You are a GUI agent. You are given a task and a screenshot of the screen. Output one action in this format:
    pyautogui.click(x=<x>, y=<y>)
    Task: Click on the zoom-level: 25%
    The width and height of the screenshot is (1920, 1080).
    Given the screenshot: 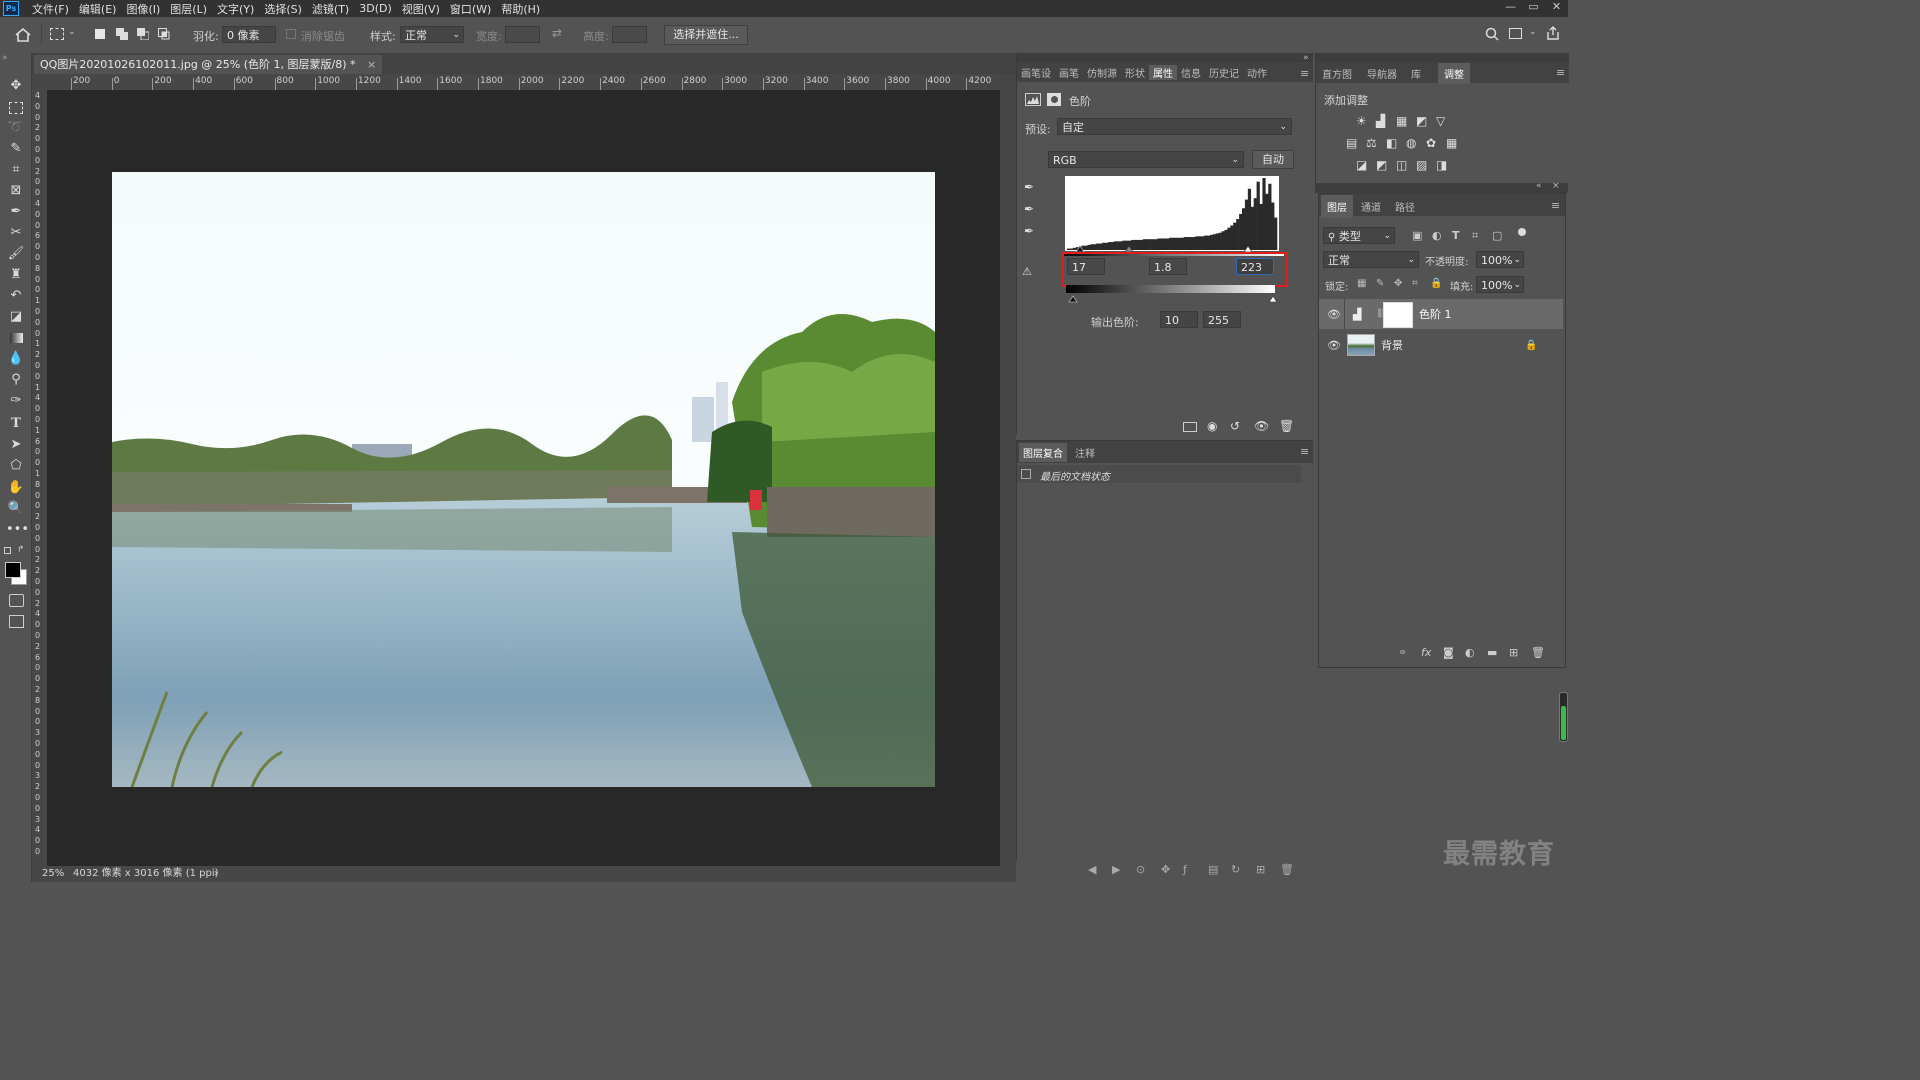 What is the action you would take?
    pyautogui.click(x=53, y=874)
    